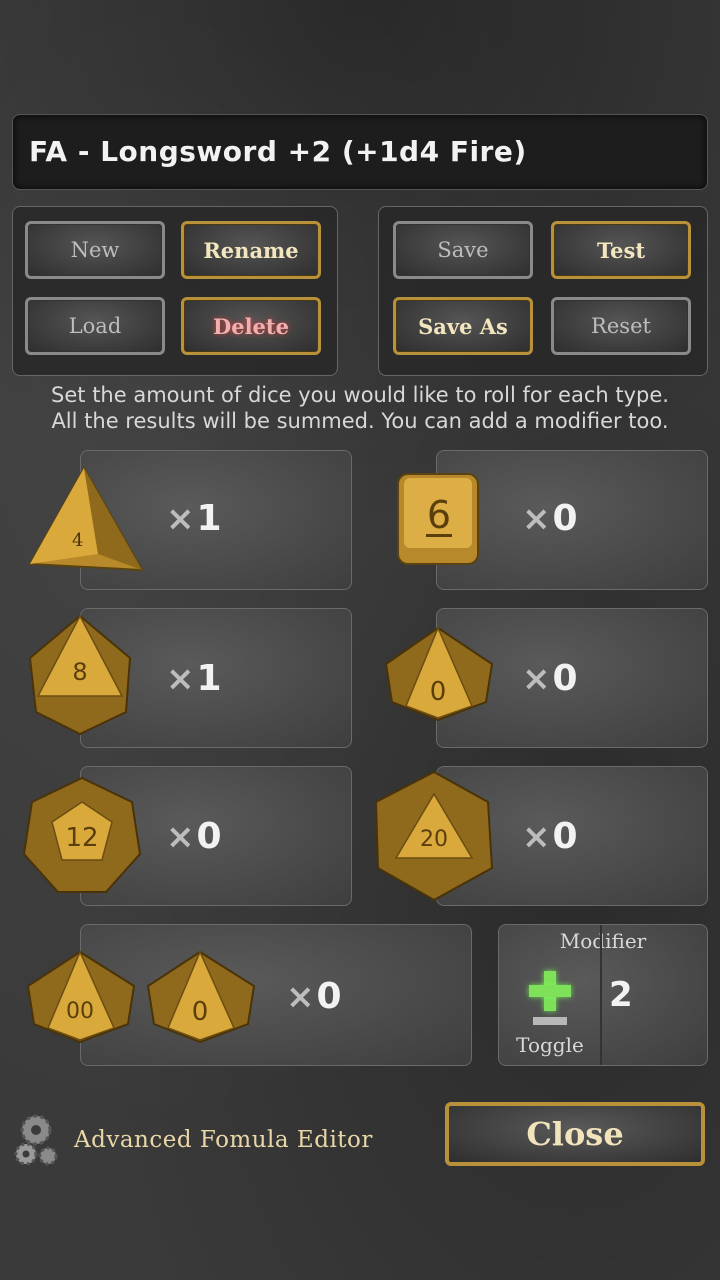  What do you see at coordinates (251, 250) in the screenshot?
I see `rename-button: Rename` at bounding box center [251, 250].